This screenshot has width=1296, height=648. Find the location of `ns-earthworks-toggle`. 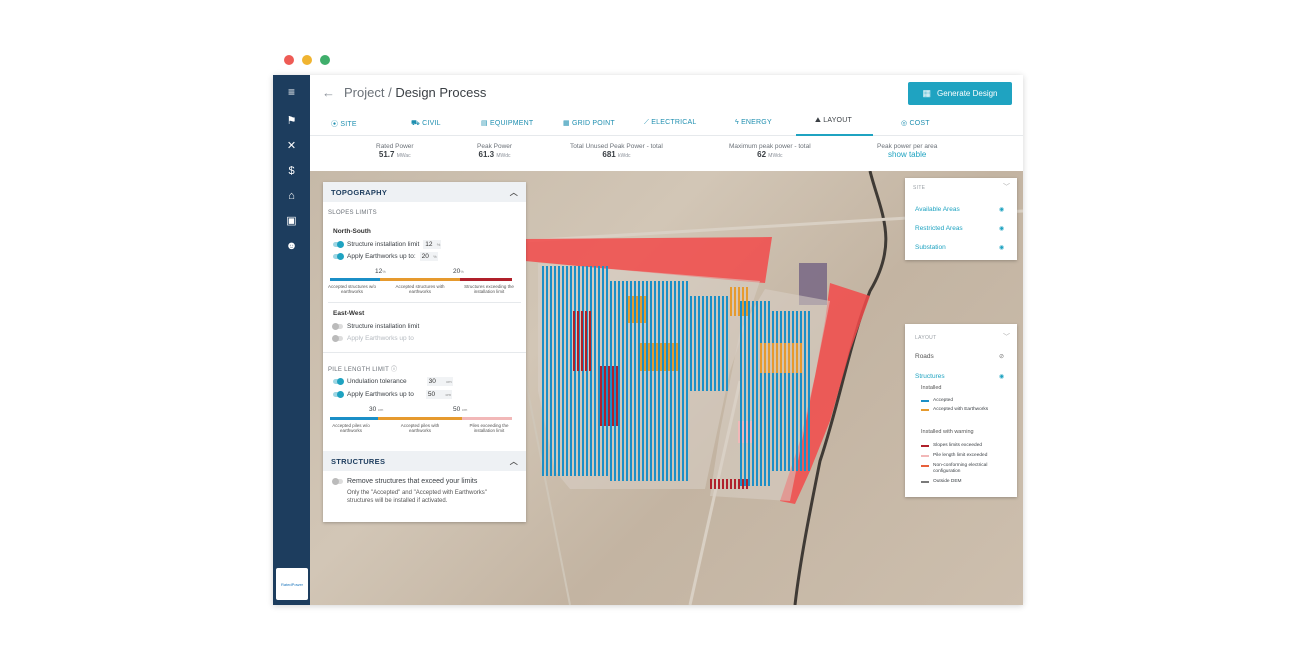

ns-earthworks-toggle is located at coordinates (338, 256).